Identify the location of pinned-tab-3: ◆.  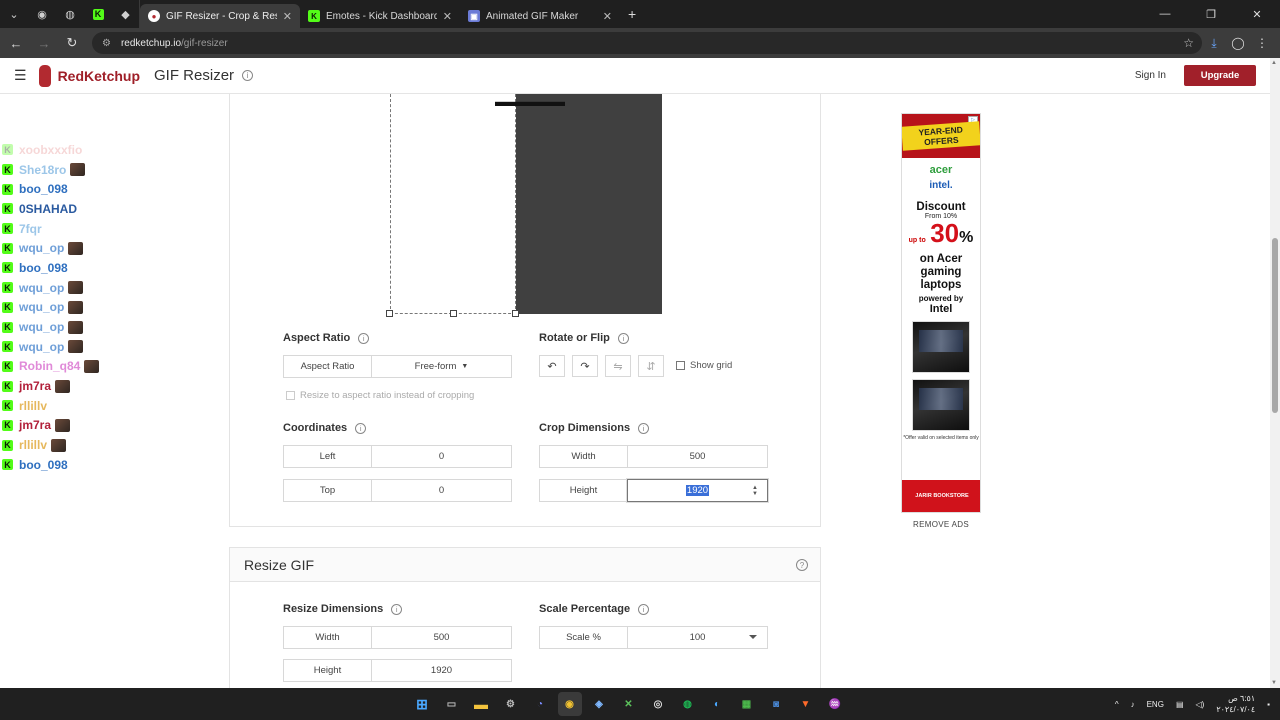
(126, 14).